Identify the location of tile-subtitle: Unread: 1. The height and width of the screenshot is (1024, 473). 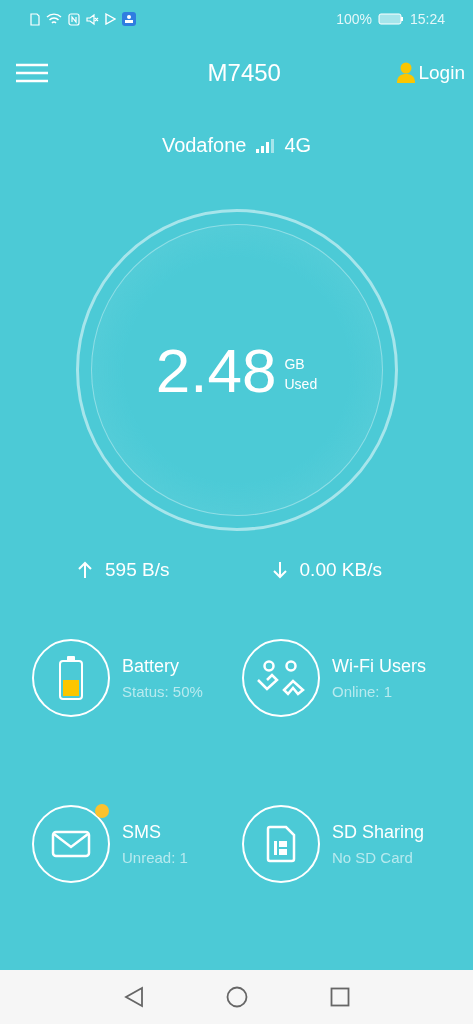
(155, 857).